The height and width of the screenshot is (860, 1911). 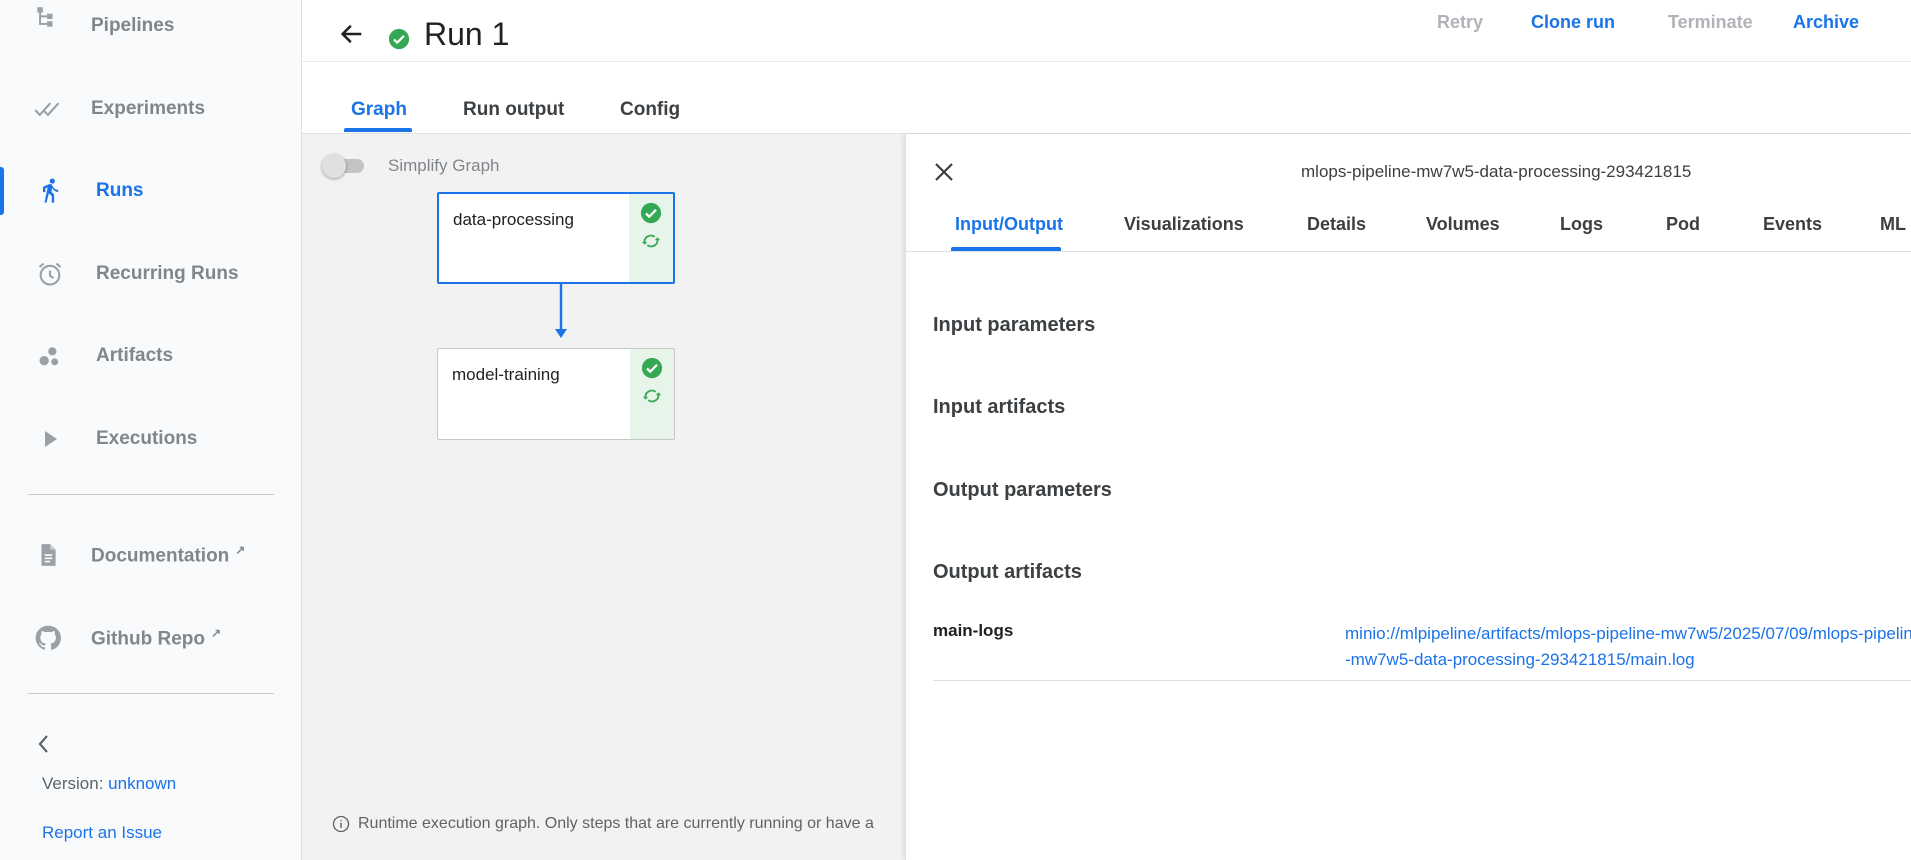 I want to click on active-tab-indicator, so click(x=378, y=130).